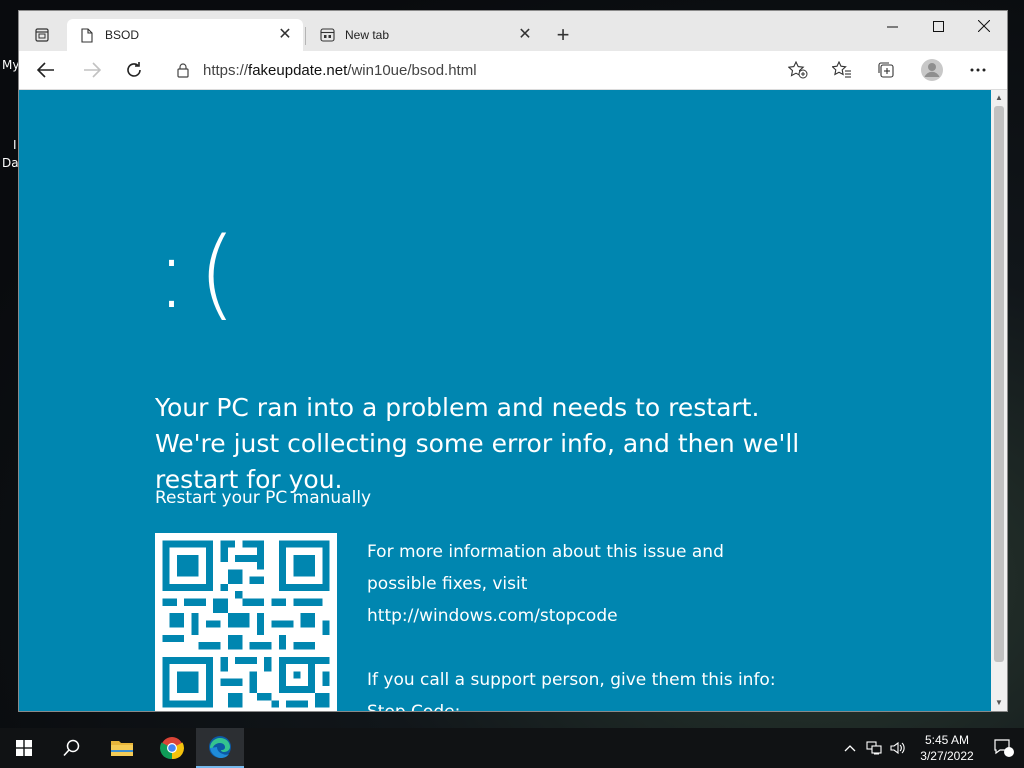  I want to click on favorites-icon, so click(841, 69).